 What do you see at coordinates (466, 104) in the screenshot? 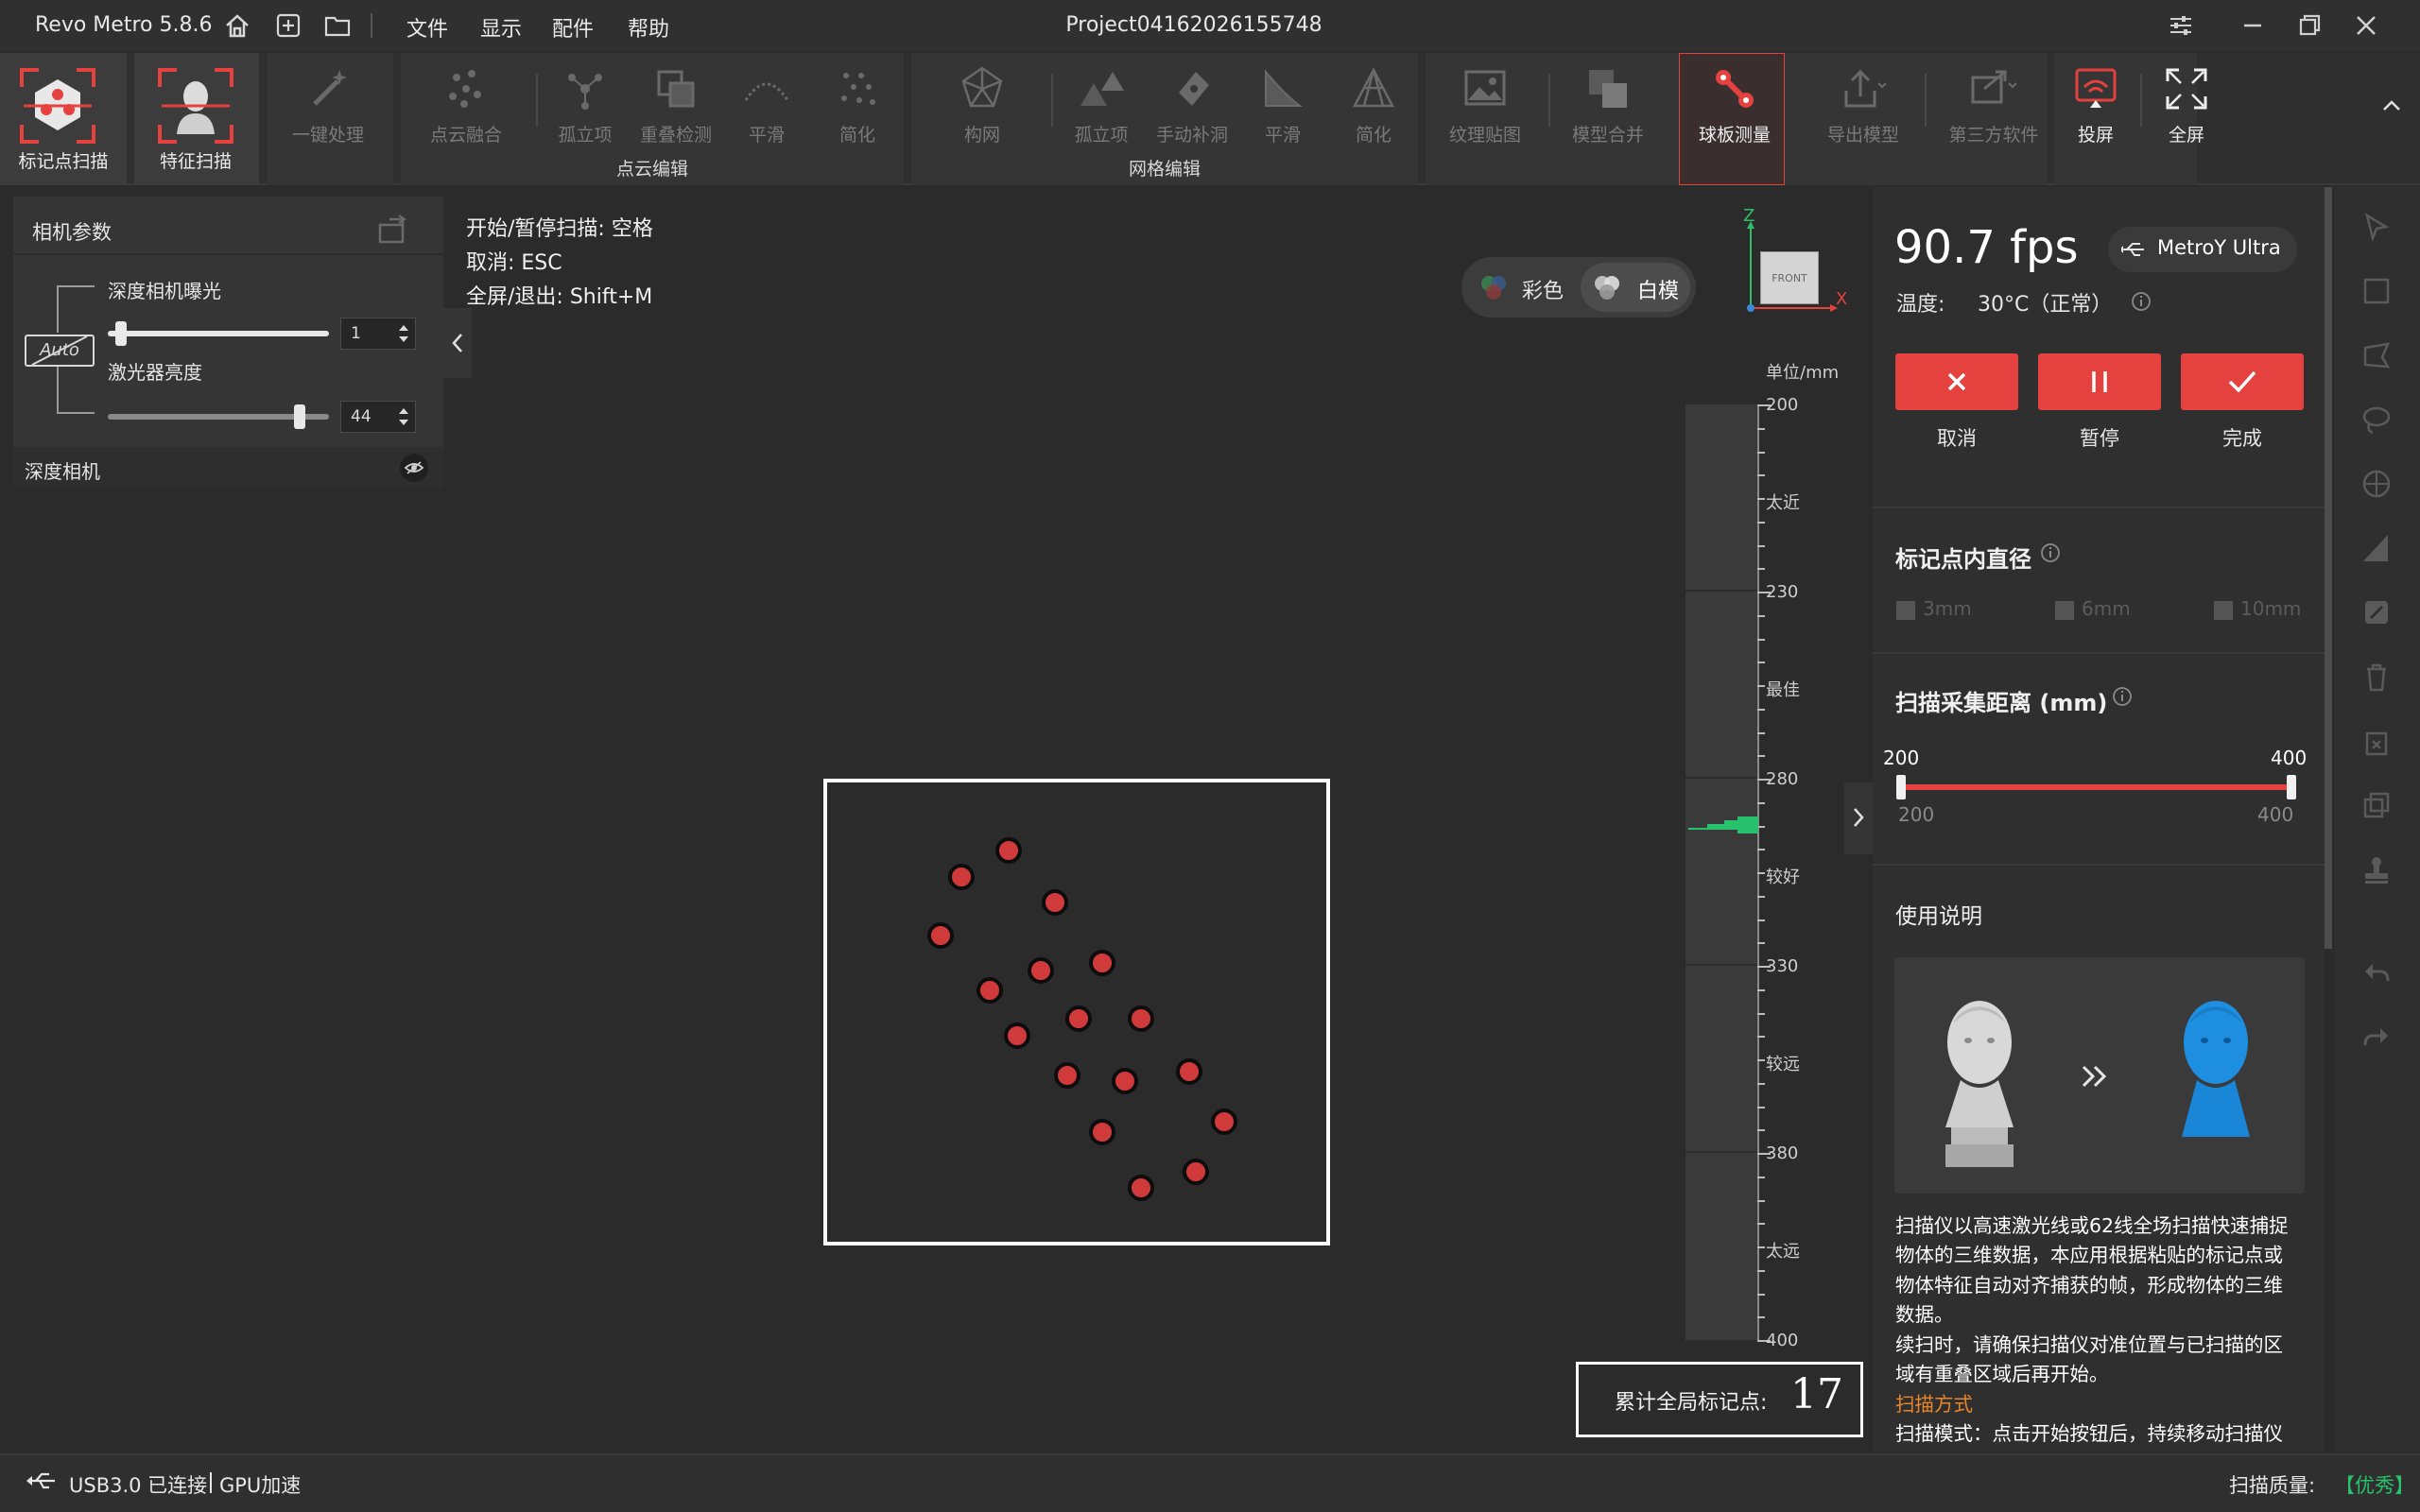
I see `pc-fuse-button: 点云融合` at bounding box center [466, 104].